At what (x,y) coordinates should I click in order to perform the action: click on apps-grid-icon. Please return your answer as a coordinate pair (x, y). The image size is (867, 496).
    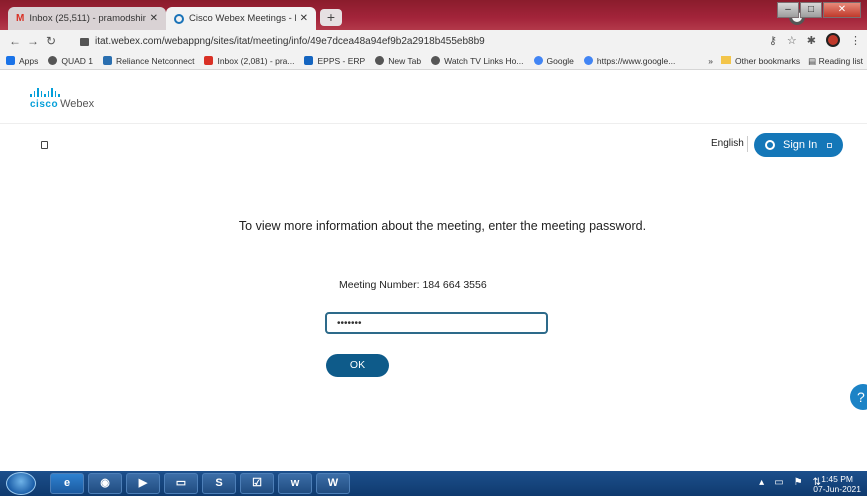
    Looking at the image, I should click on (10, 60).